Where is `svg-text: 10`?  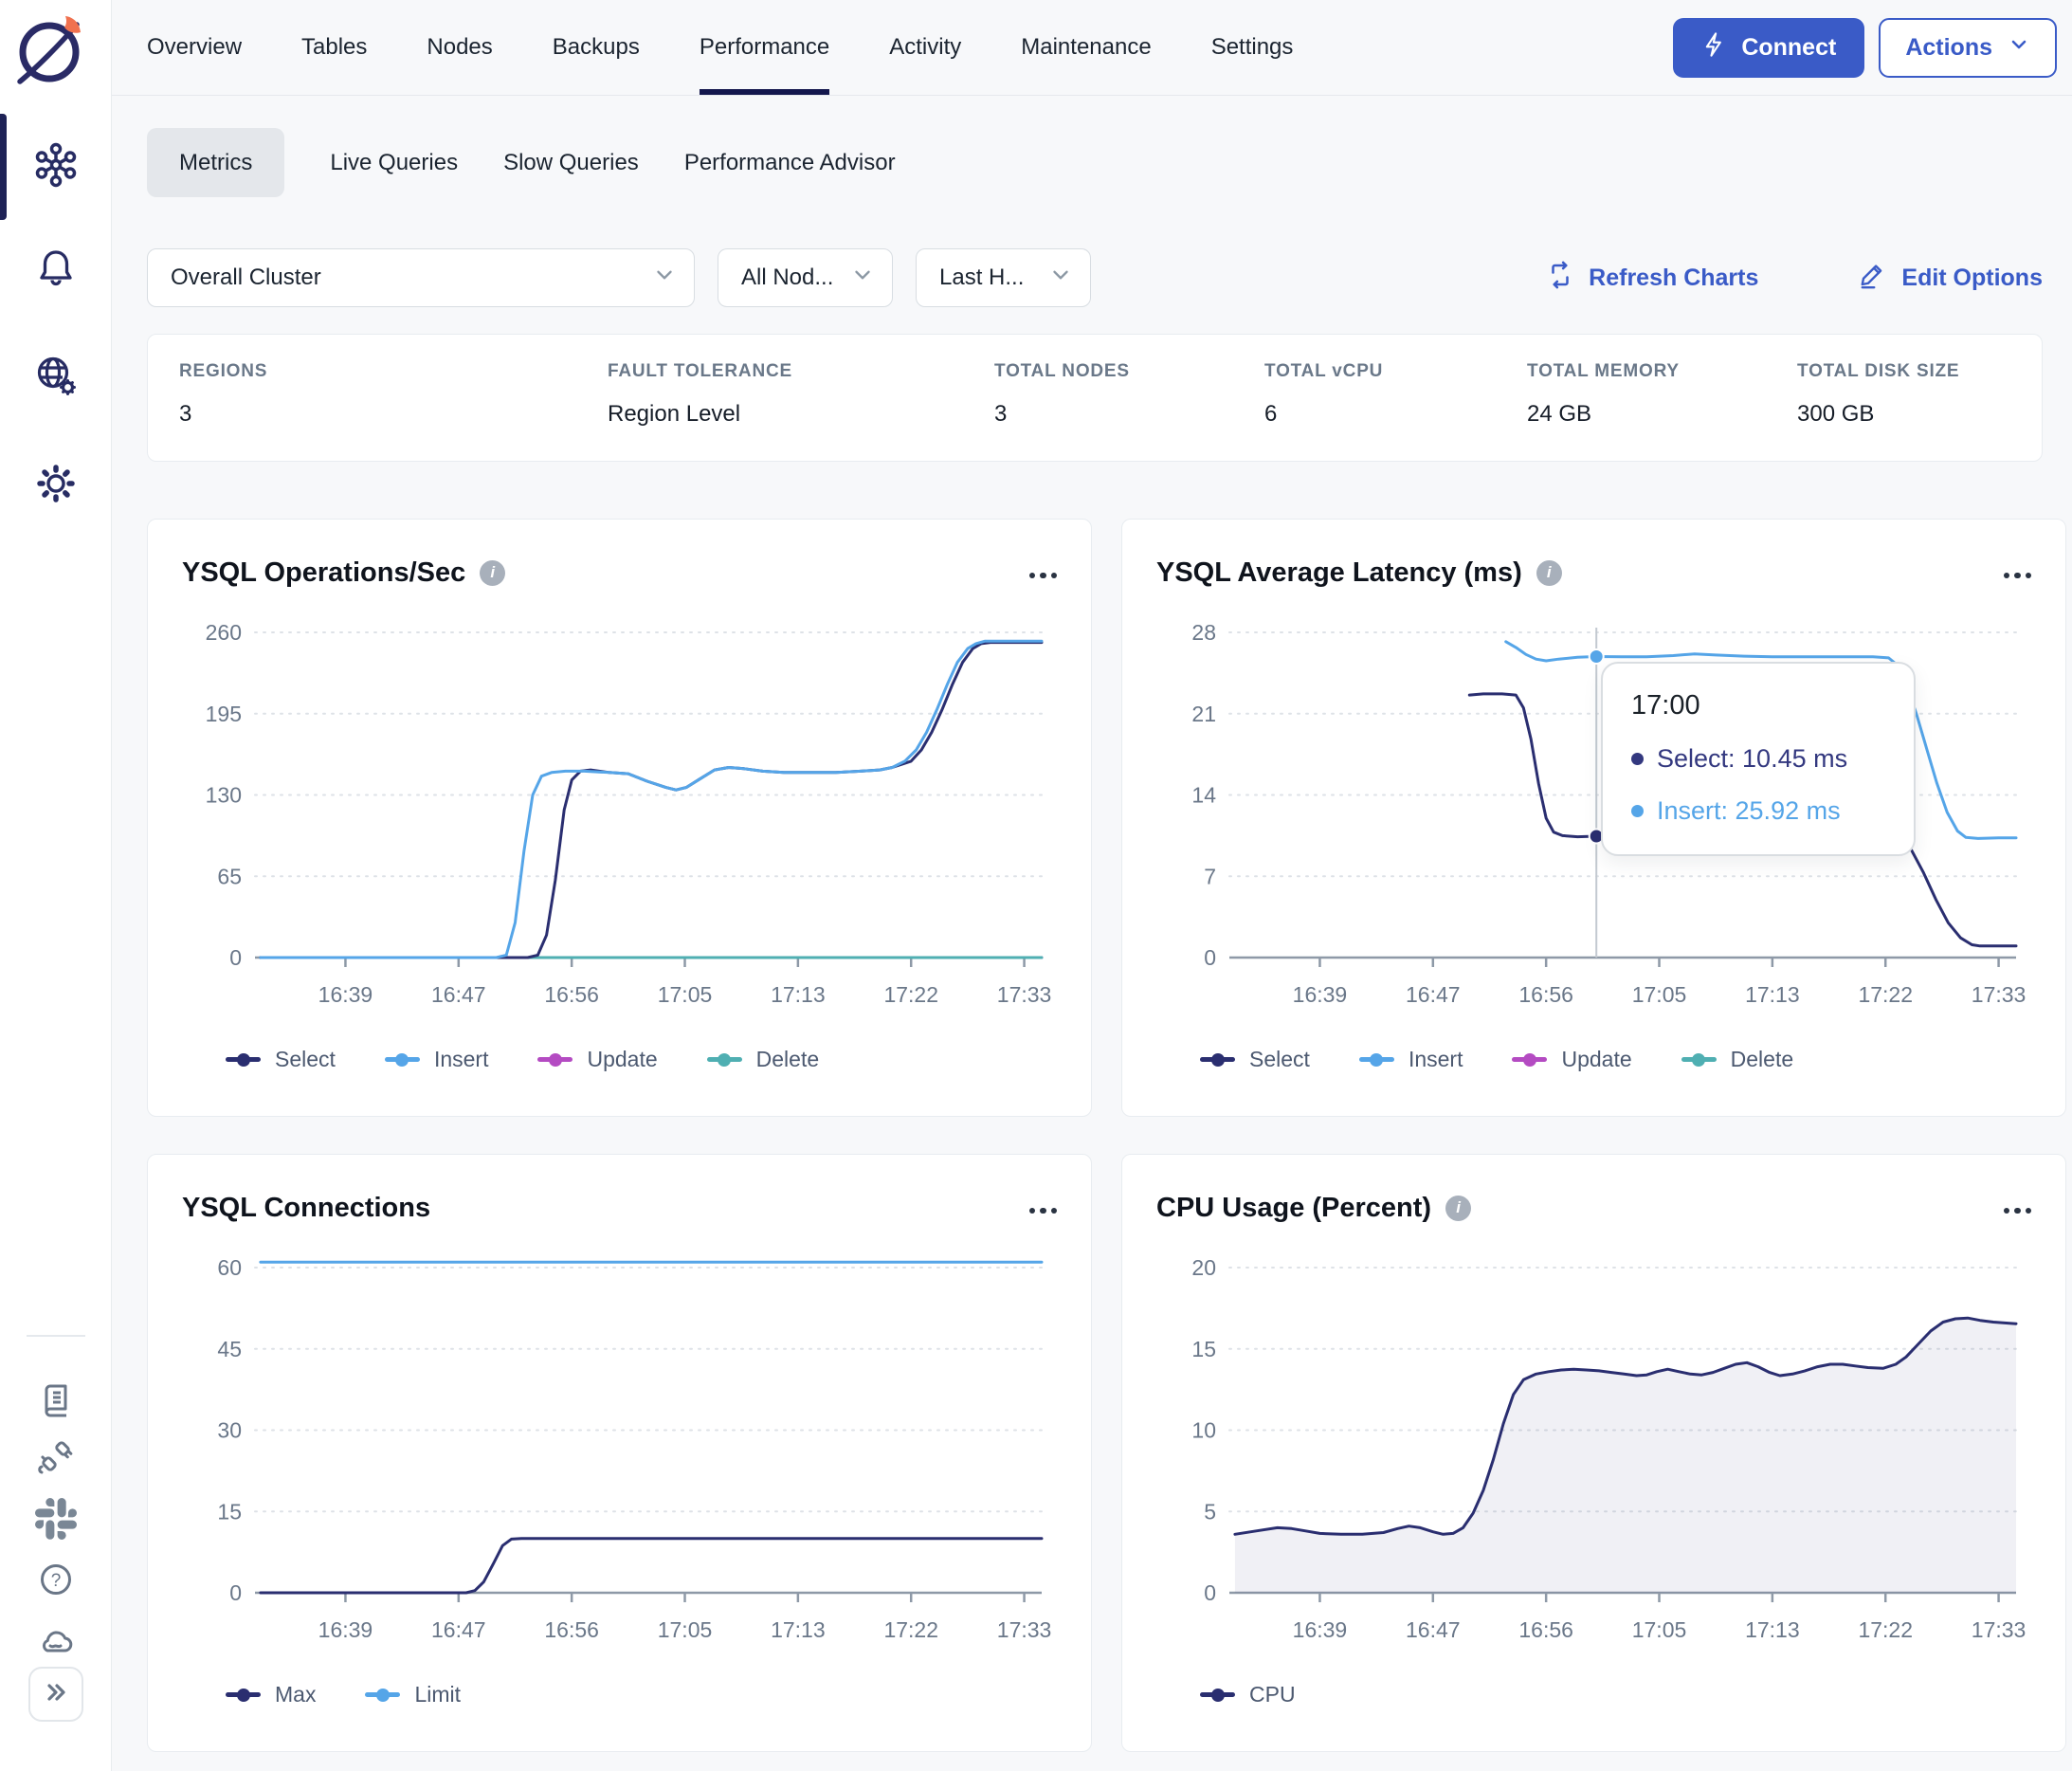
svg-text: 10 is located at coordinates (1203, 1430).